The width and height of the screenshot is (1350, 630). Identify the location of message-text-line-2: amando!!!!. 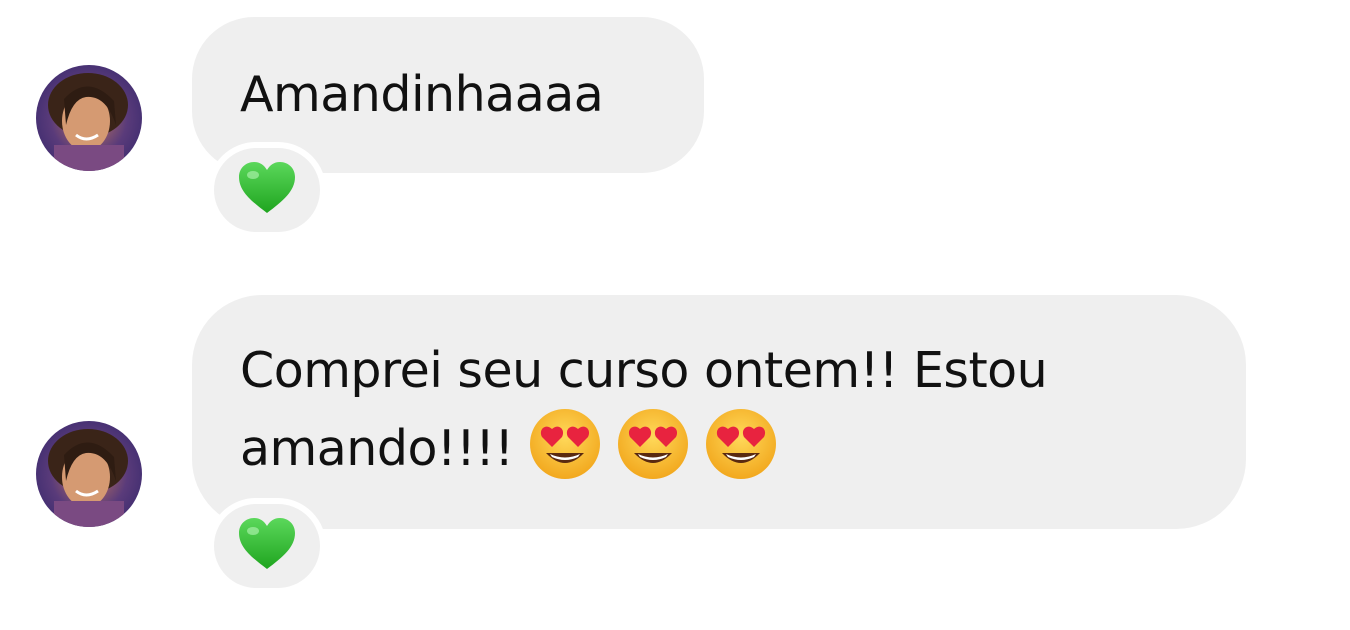
(743, 446).